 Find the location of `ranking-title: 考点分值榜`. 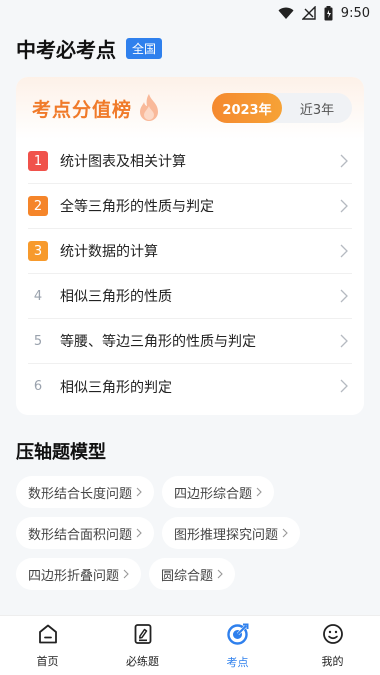

ranking-title: 考点分值榜 is located at coordinates (82, 109).